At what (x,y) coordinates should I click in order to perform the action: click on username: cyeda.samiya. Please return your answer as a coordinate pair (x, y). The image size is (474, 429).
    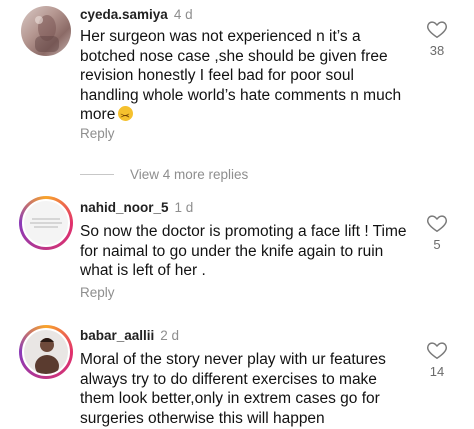
    Looking at the image, I should click on (124, 14).